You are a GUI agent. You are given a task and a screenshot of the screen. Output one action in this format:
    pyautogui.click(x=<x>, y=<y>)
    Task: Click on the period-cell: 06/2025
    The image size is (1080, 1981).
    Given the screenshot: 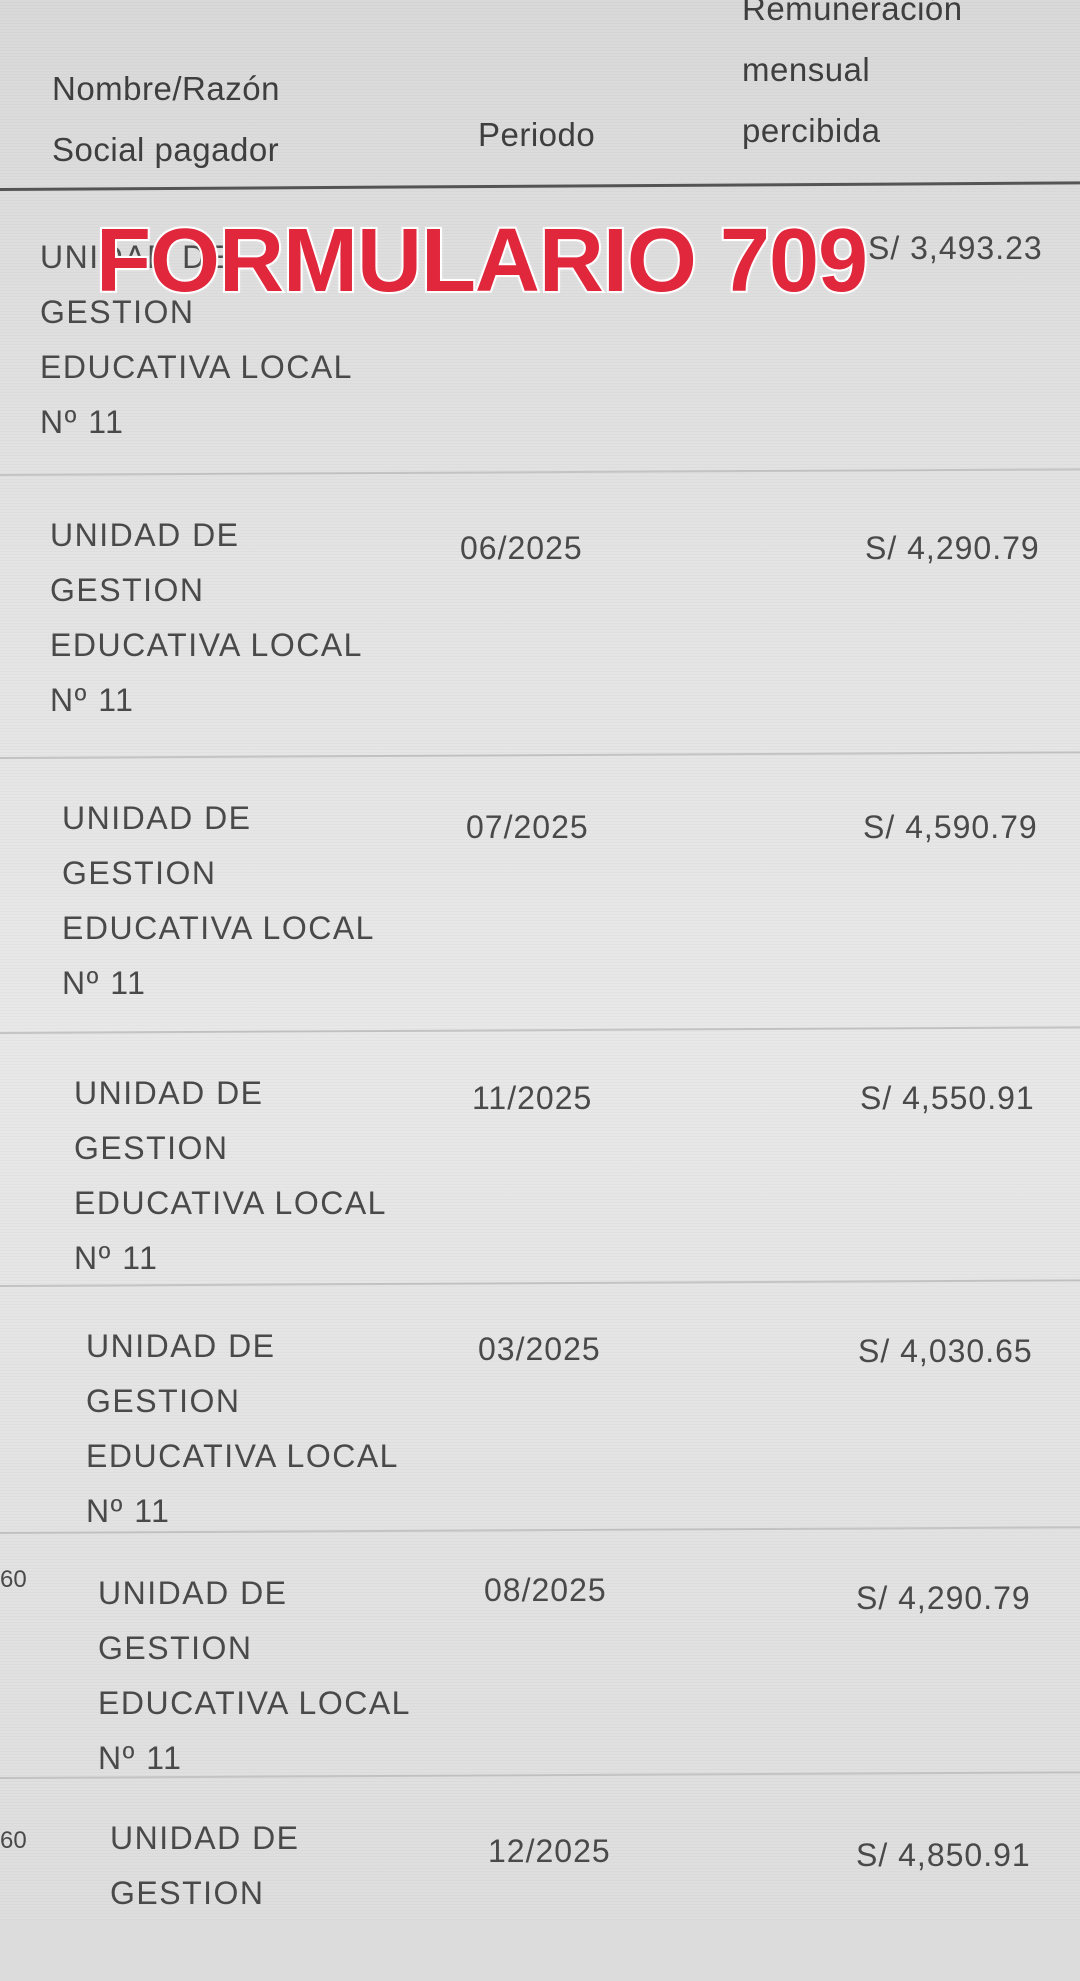 What is the action you would take?
    pyautogui.click(x=521, y=548)
    